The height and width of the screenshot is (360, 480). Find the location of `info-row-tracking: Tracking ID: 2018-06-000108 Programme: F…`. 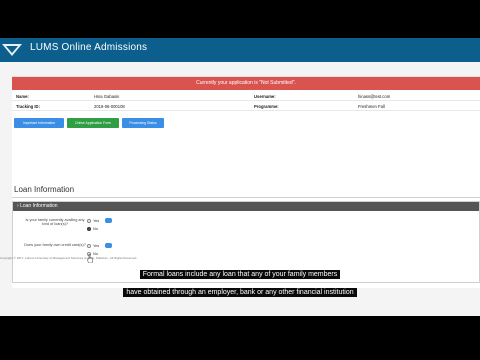

info-row-tracking: Tracking ID: 2018-06-000108 Programme: F… is located at coordinates (246, 106).